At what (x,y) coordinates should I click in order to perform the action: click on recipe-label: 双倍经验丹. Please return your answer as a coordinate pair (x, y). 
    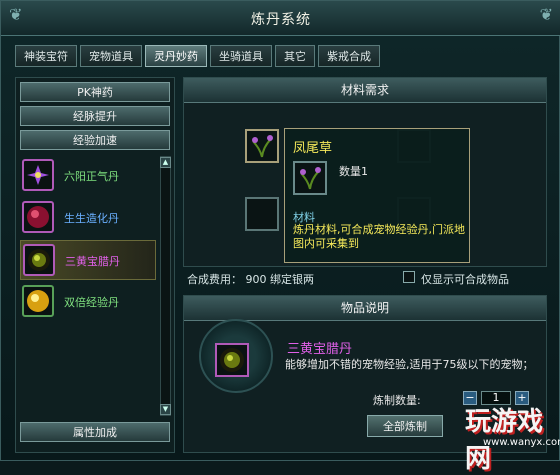
    Looking at the image, I should click on (91, 302).